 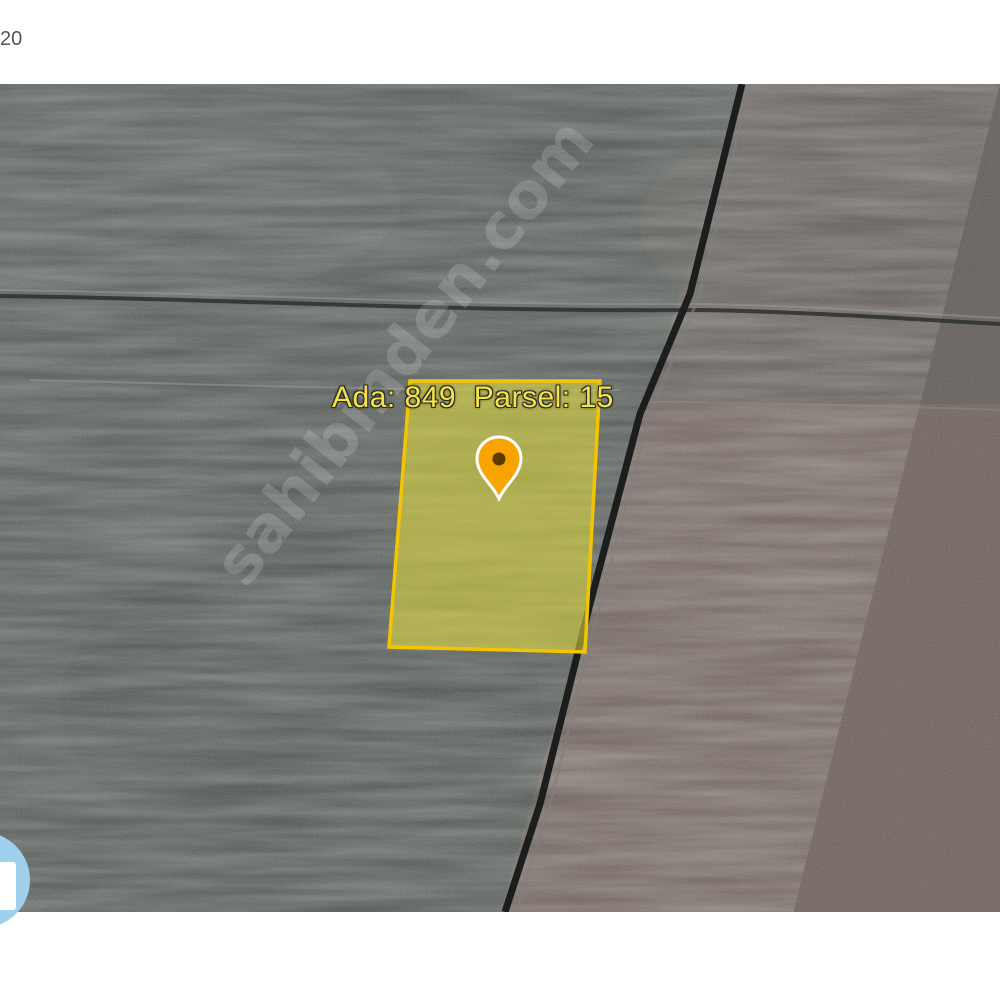 What do you see at coordinates (494, 516) in the screenshot?
I see `parcel-polygon` at bounding box center [494, 516].